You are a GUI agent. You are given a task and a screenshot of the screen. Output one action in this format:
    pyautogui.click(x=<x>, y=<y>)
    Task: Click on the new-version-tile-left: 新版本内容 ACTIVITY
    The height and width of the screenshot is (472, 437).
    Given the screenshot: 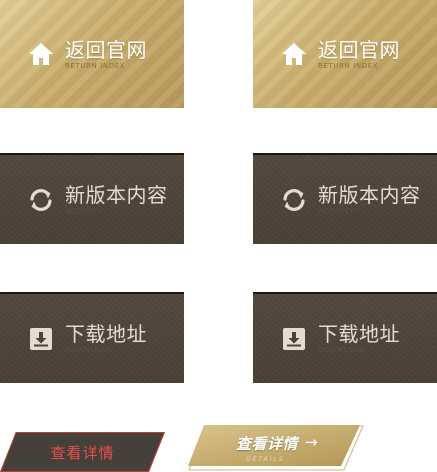 What is the action you would take?
    pyautogui.click(x=92, y=198)
    